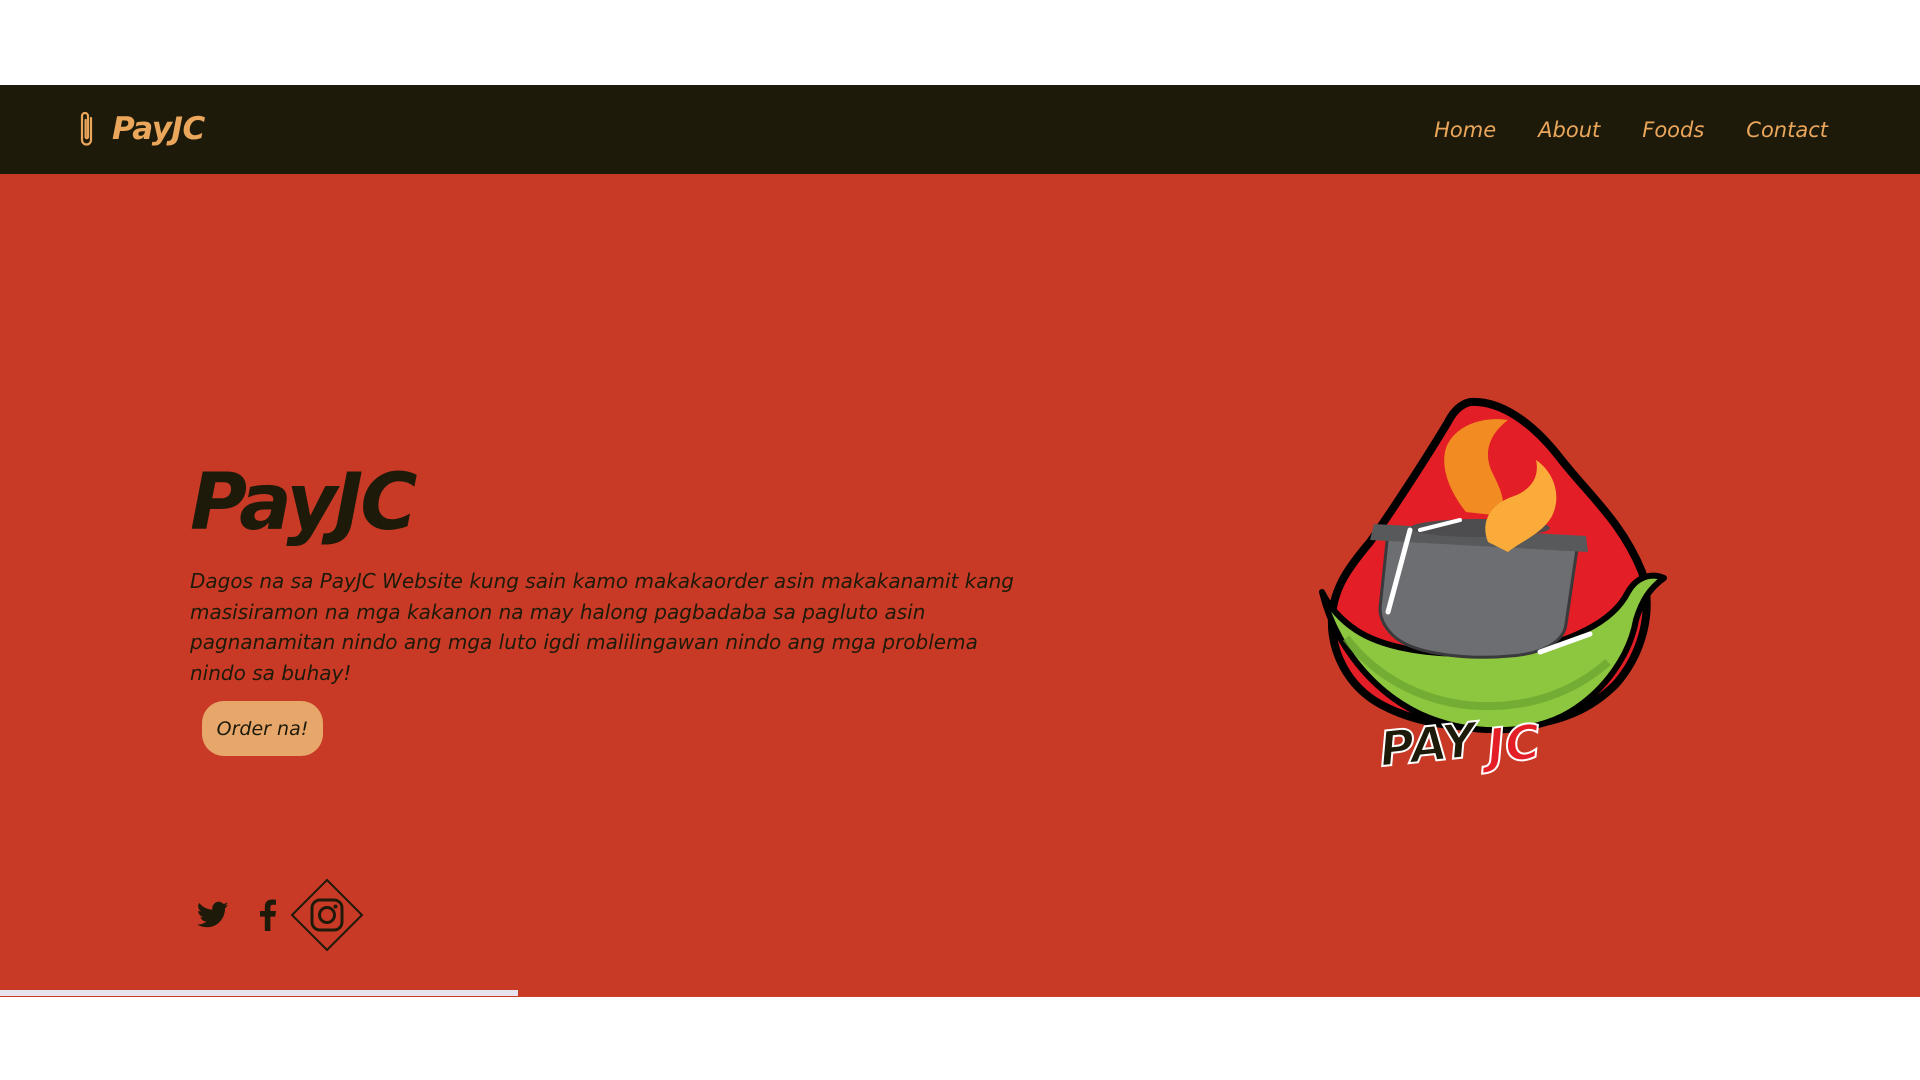 Image resolution: width=1920 pixels, height=1080 pixels. What do you see at coordinates (1673, 130) in the screenshot?
I see `nav-foods: Foods` at bounding box center [1673, 130].